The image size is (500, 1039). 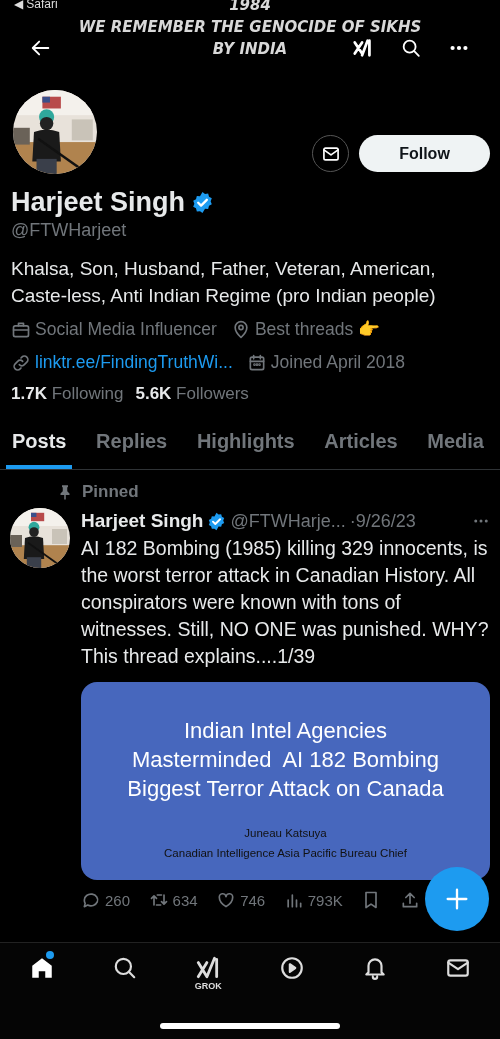 What do you see at coordinates (253, 900) in the screenshot?
I see `action-count: 746` at bounding box center [253, 900].